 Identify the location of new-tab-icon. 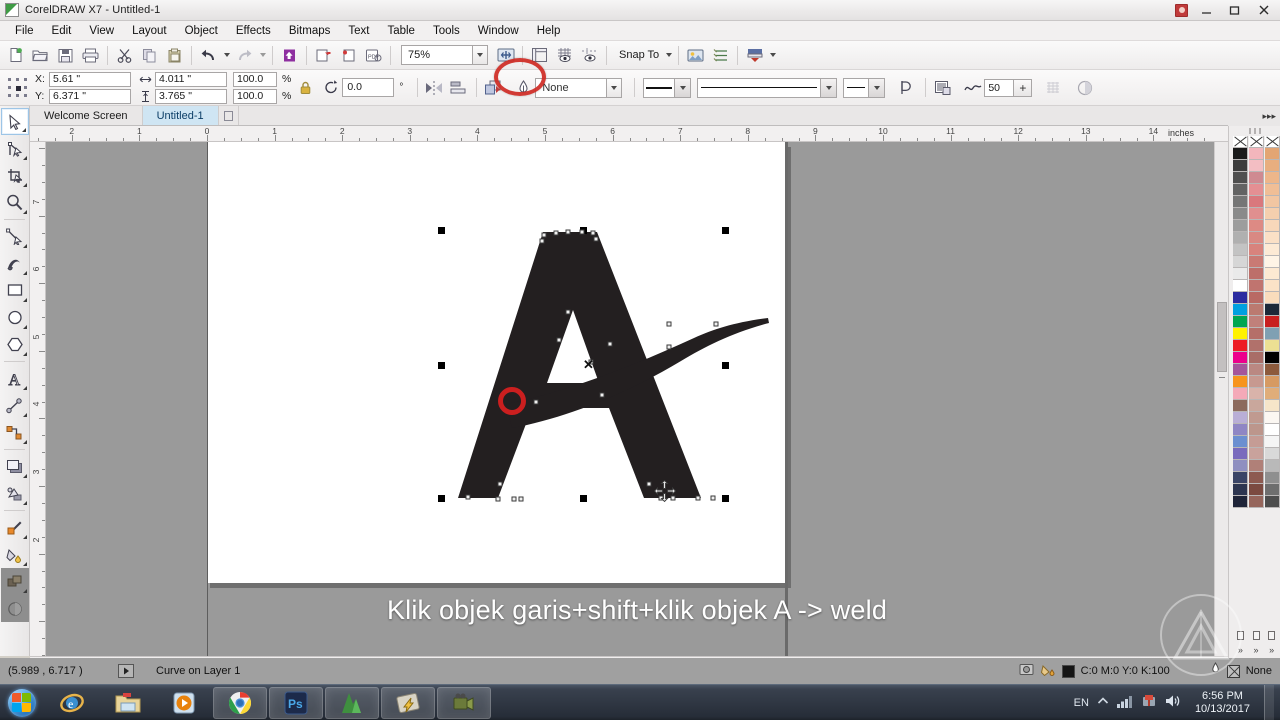
(229, 115).